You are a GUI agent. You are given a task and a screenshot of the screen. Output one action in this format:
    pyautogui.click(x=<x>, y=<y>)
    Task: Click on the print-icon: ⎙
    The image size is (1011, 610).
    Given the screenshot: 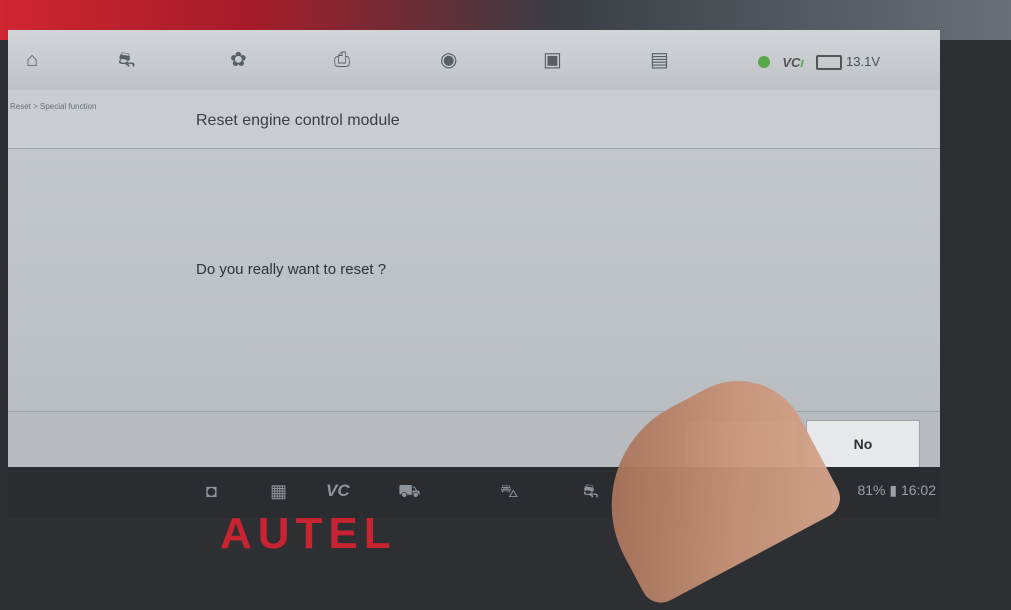 What is the action you would take?
    pyautogui.click(x=342, y=60)
    